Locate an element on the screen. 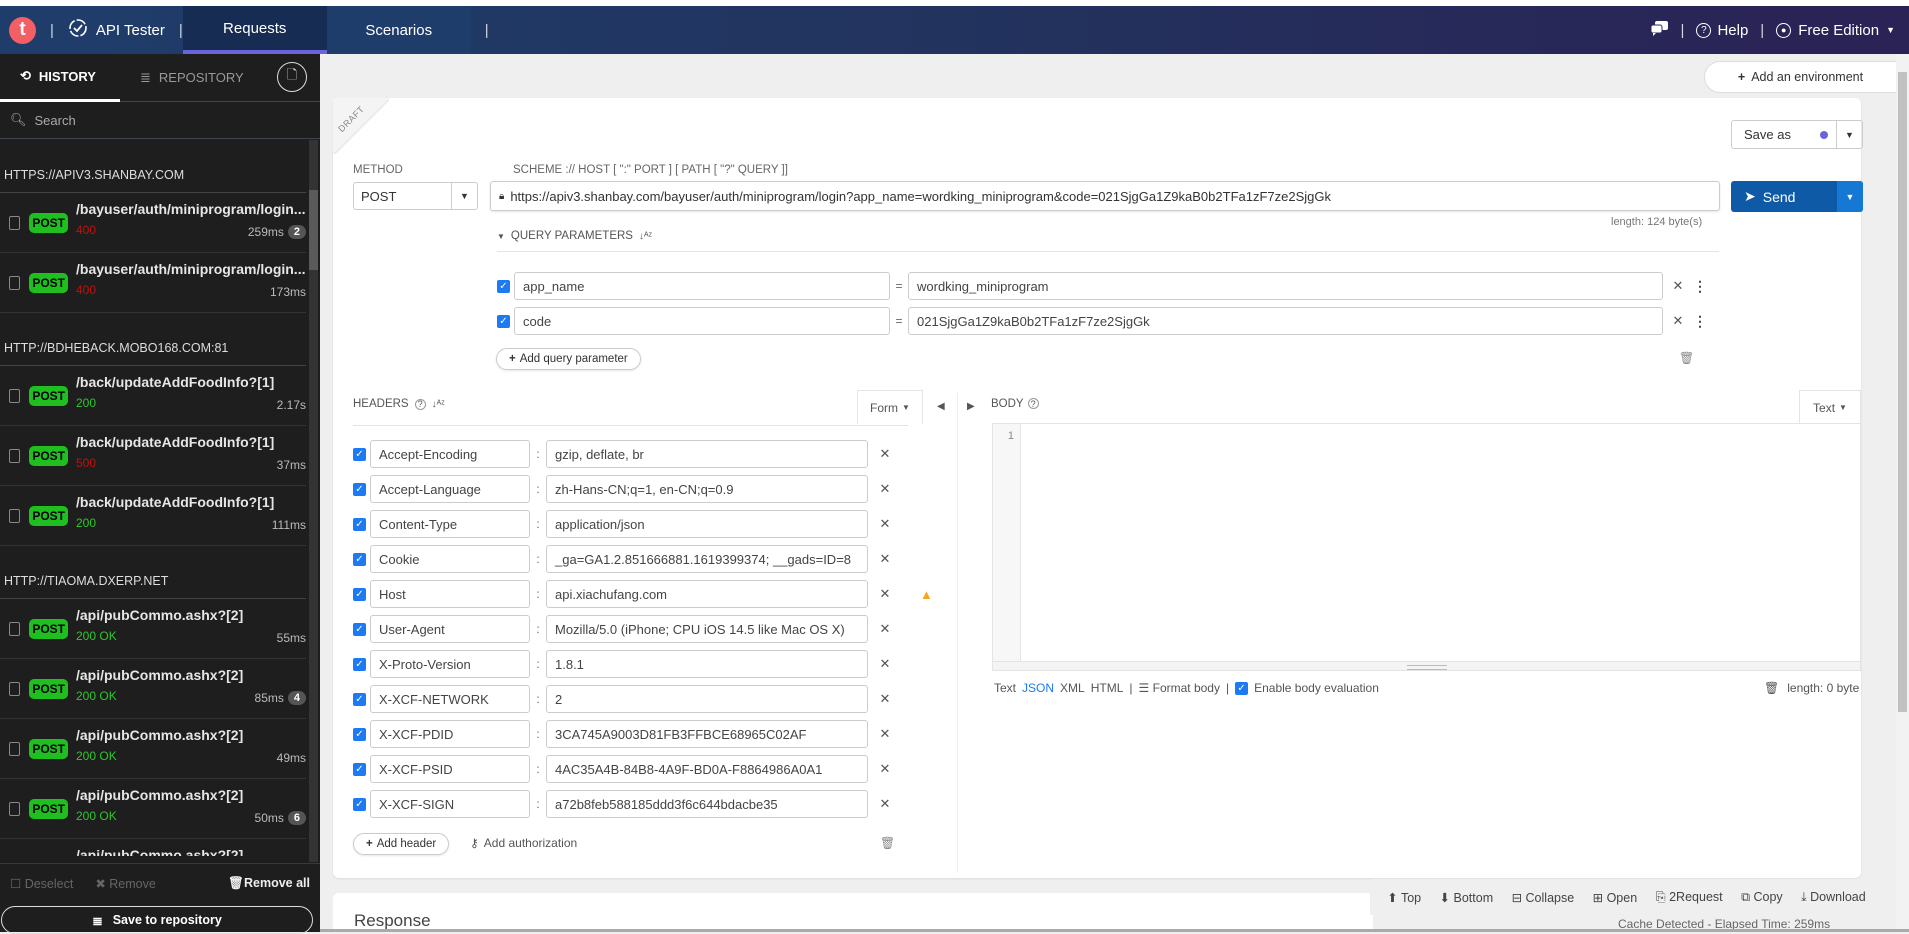 The height and width of the screenshot is (934, 1909). history-item: POST /api/pubCommo.ashx?[2] 200 OK 85ms 4 is located at coordinates (153, 689).